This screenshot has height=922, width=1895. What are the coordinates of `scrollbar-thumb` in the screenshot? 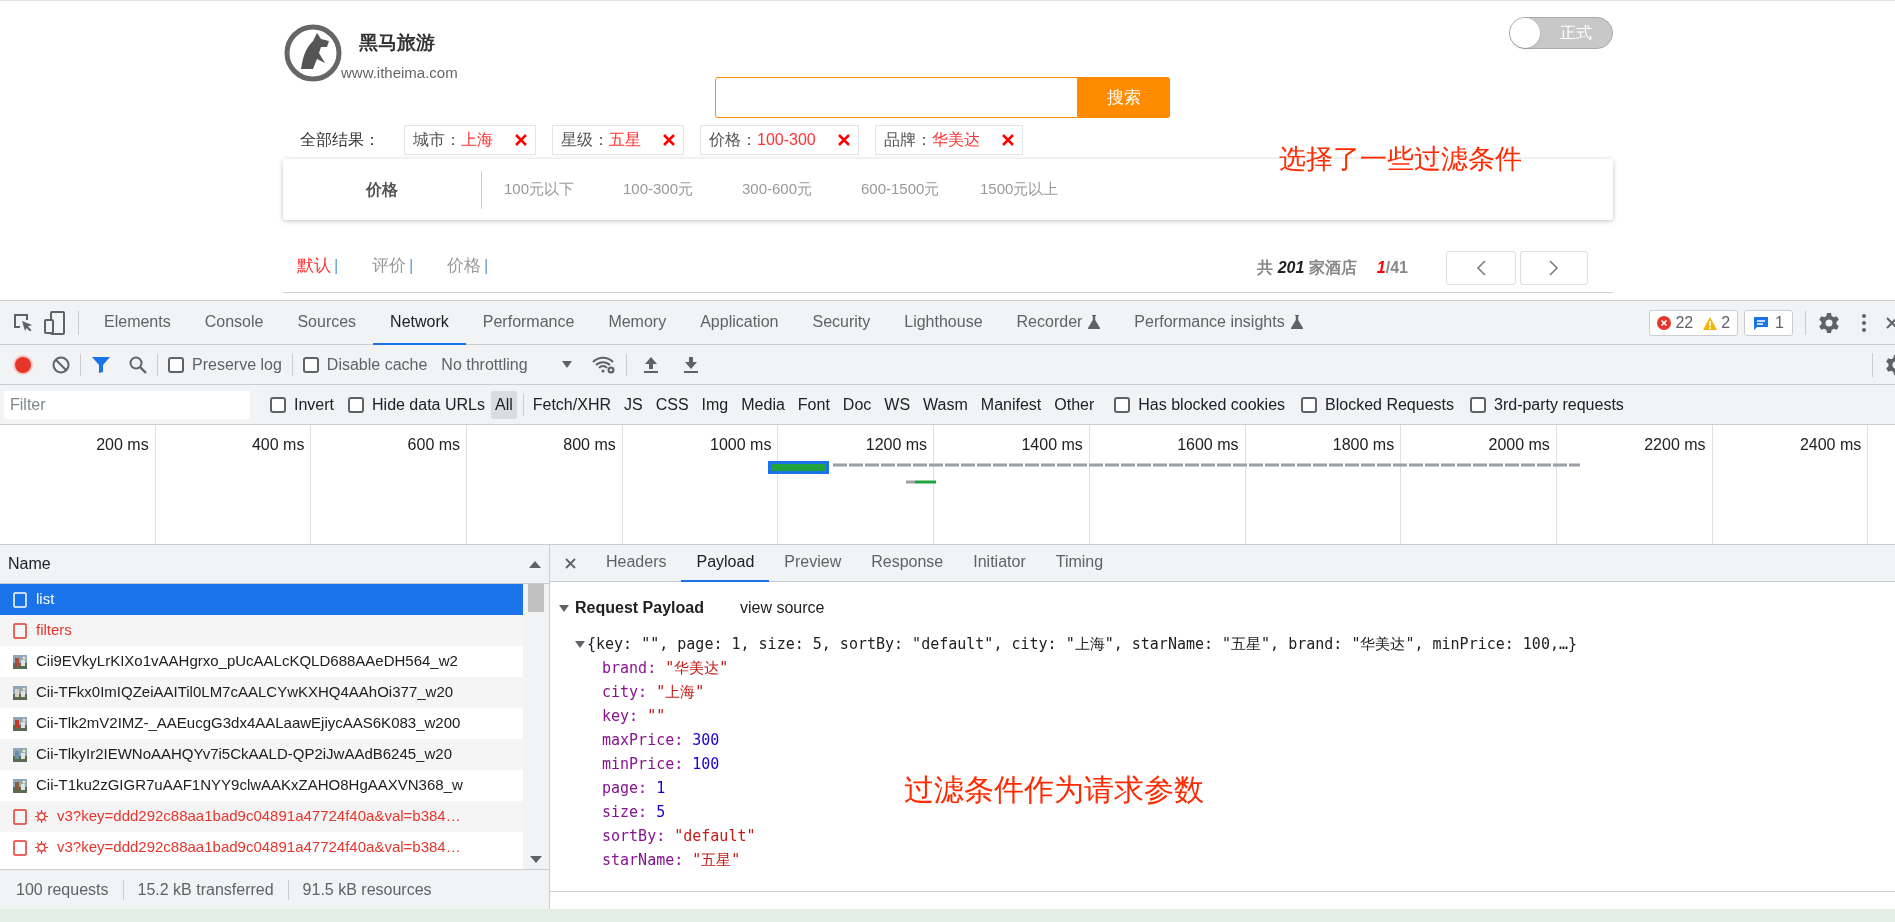 It's located at (536, 598).